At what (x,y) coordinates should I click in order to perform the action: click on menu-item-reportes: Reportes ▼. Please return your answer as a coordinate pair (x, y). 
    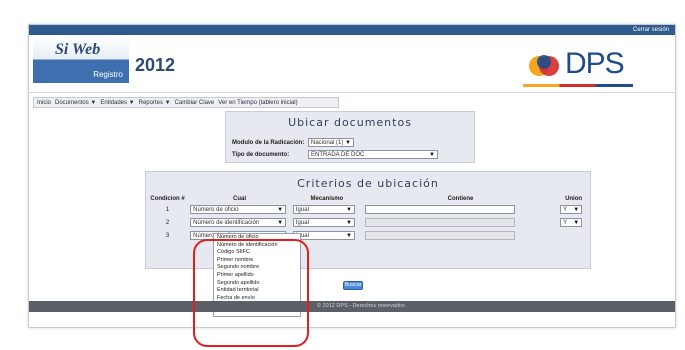
    Looking at the image, I should click on (155, 103).